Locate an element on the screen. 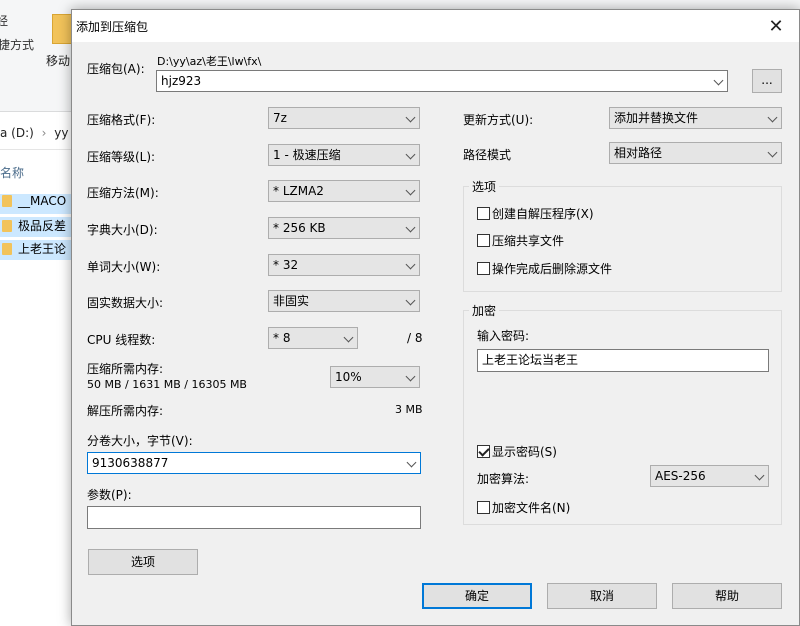 Image resolution: width=800 pixels, height=626 pixels. format-value: 7z is located at coordinates (280, 118).